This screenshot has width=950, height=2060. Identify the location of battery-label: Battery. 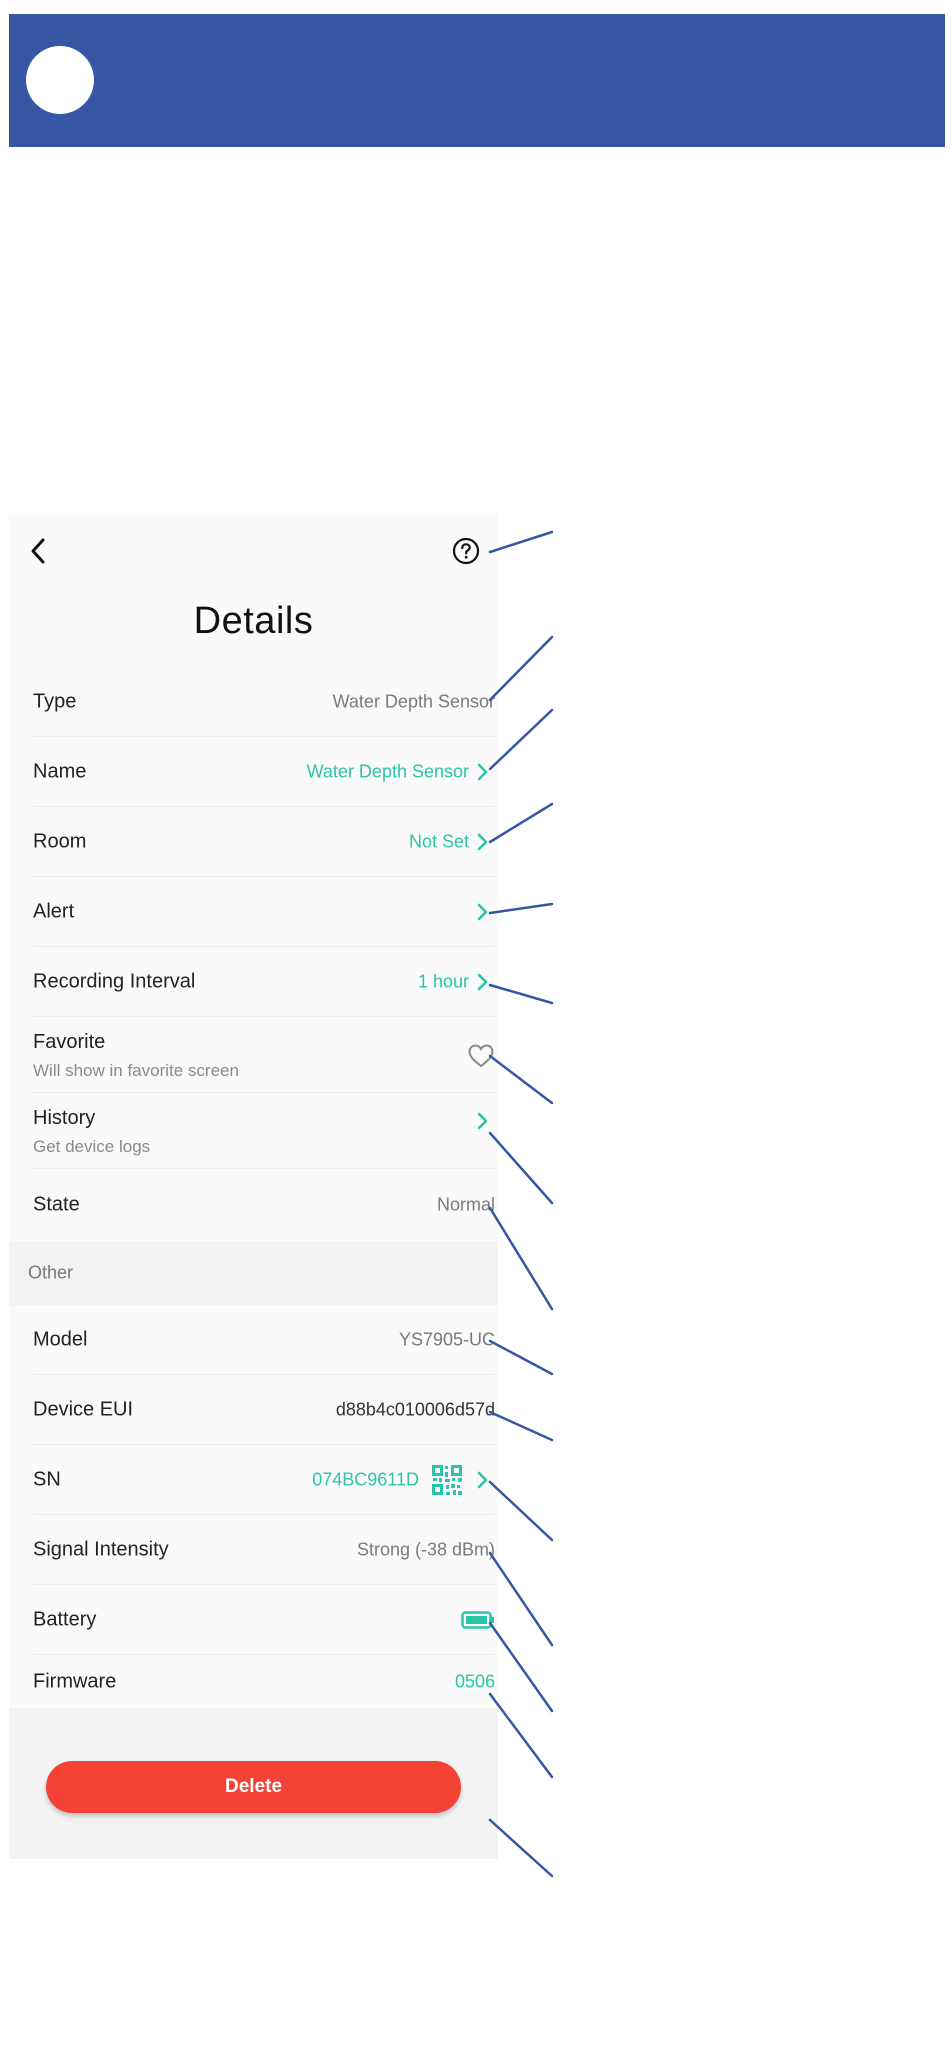
(65, 1619).